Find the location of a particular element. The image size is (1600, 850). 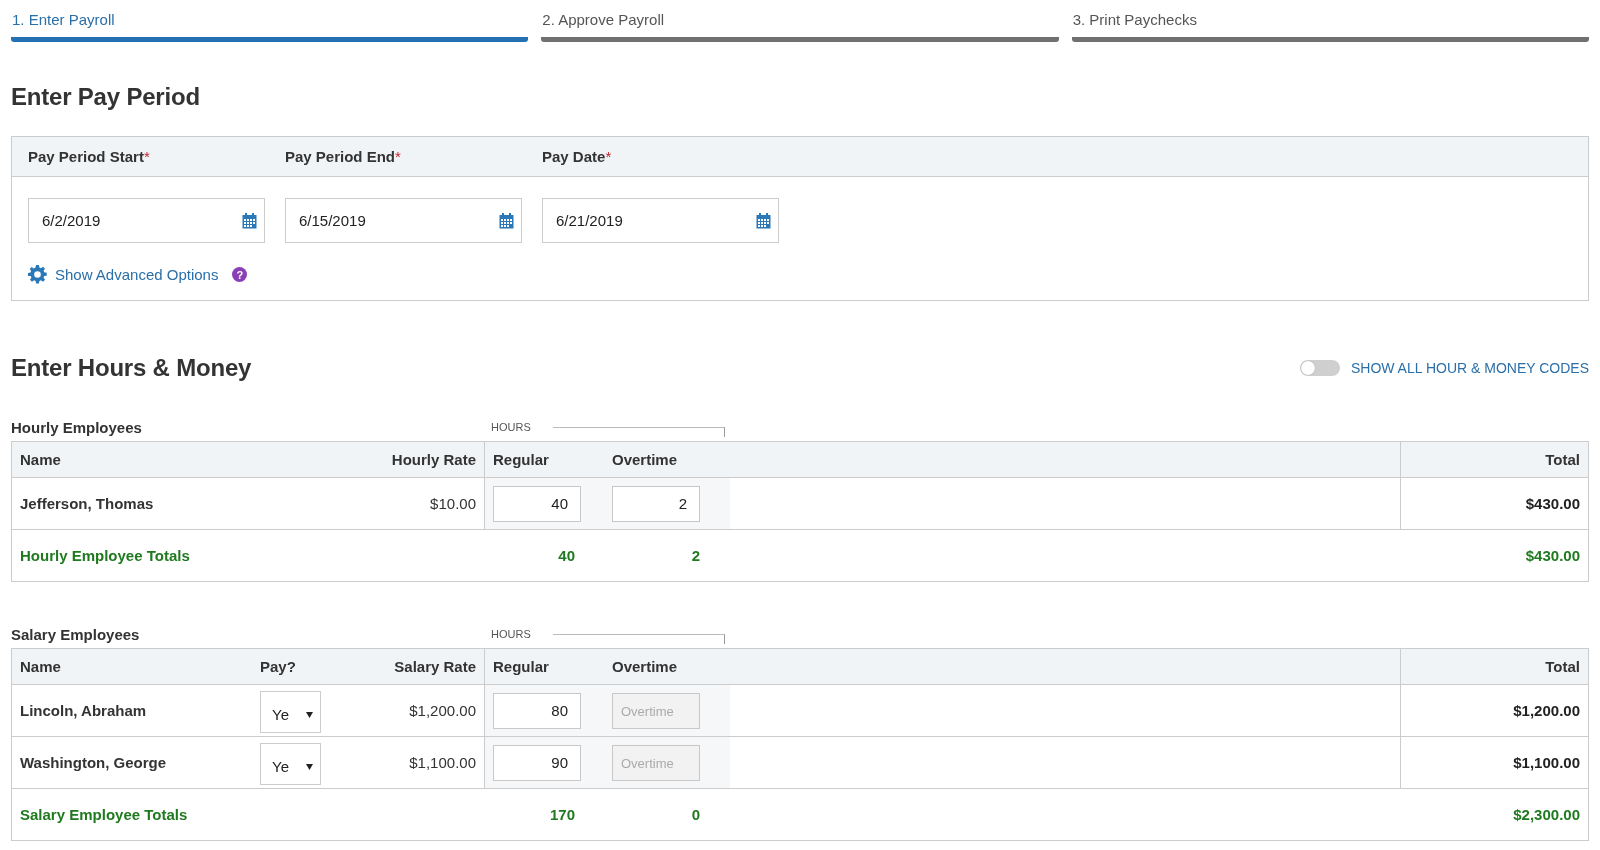

field-label: Pay Period End* is located at coordinates (343, 156).